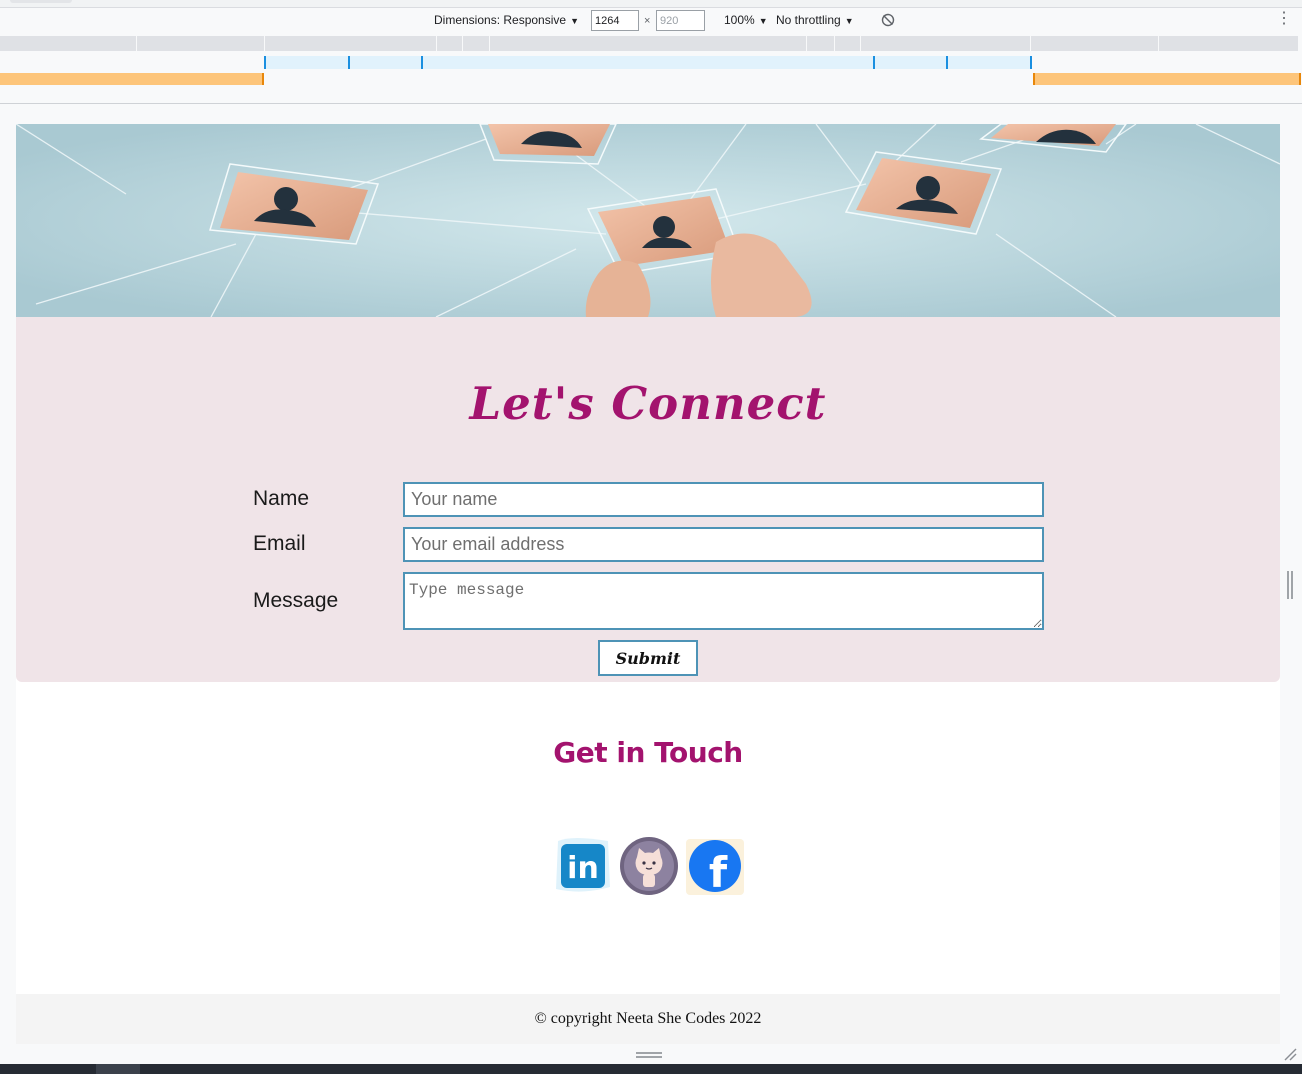 The width and height of the screenshot is (1302, 1074). Describe the element at coordinates (723, 601) in the screenshot. I see `message-textarea` at that location.